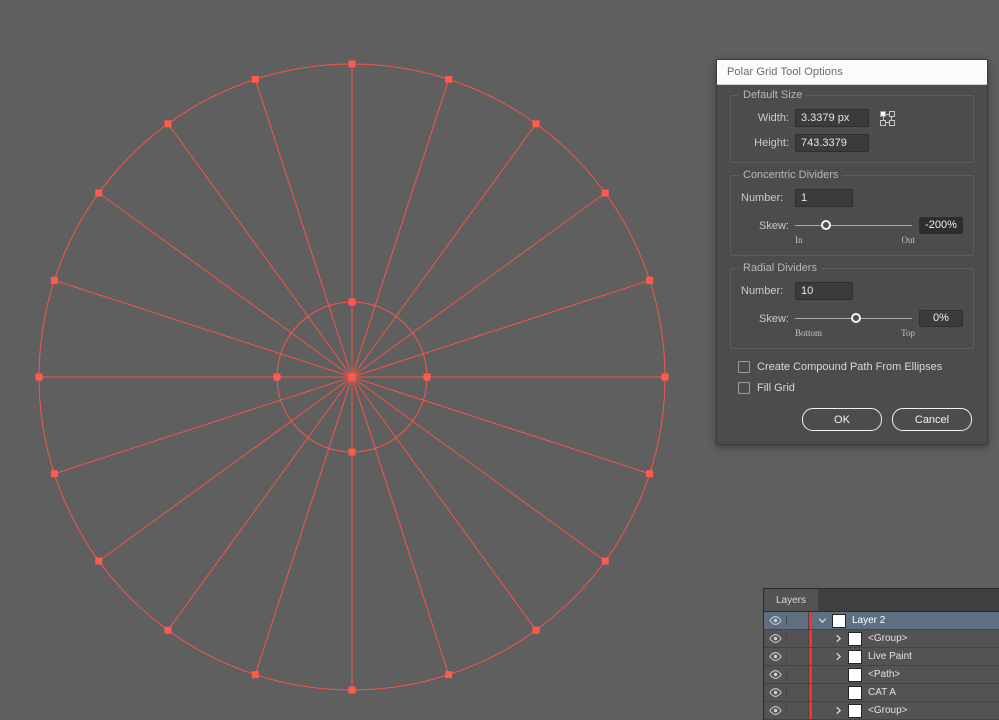 This screenshot has width=999, height=720. I want to click on dialog-button-row: OK Cancel, so click(851, 419).